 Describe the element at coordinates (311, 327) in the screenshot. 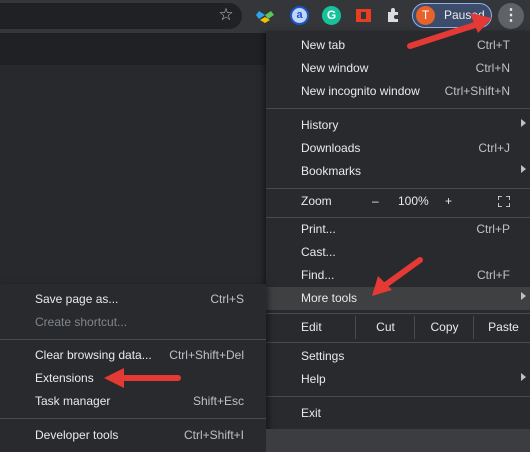

I see `menu-label: Edit` at that location.